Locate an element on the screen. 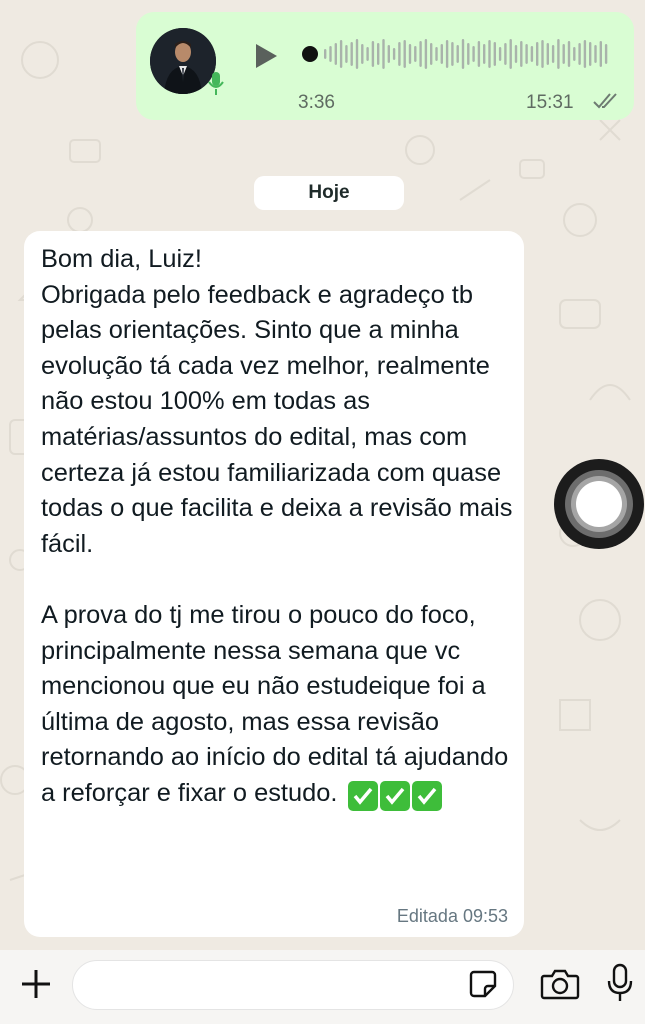  sticker-icon is located at coordinates (483, 984).